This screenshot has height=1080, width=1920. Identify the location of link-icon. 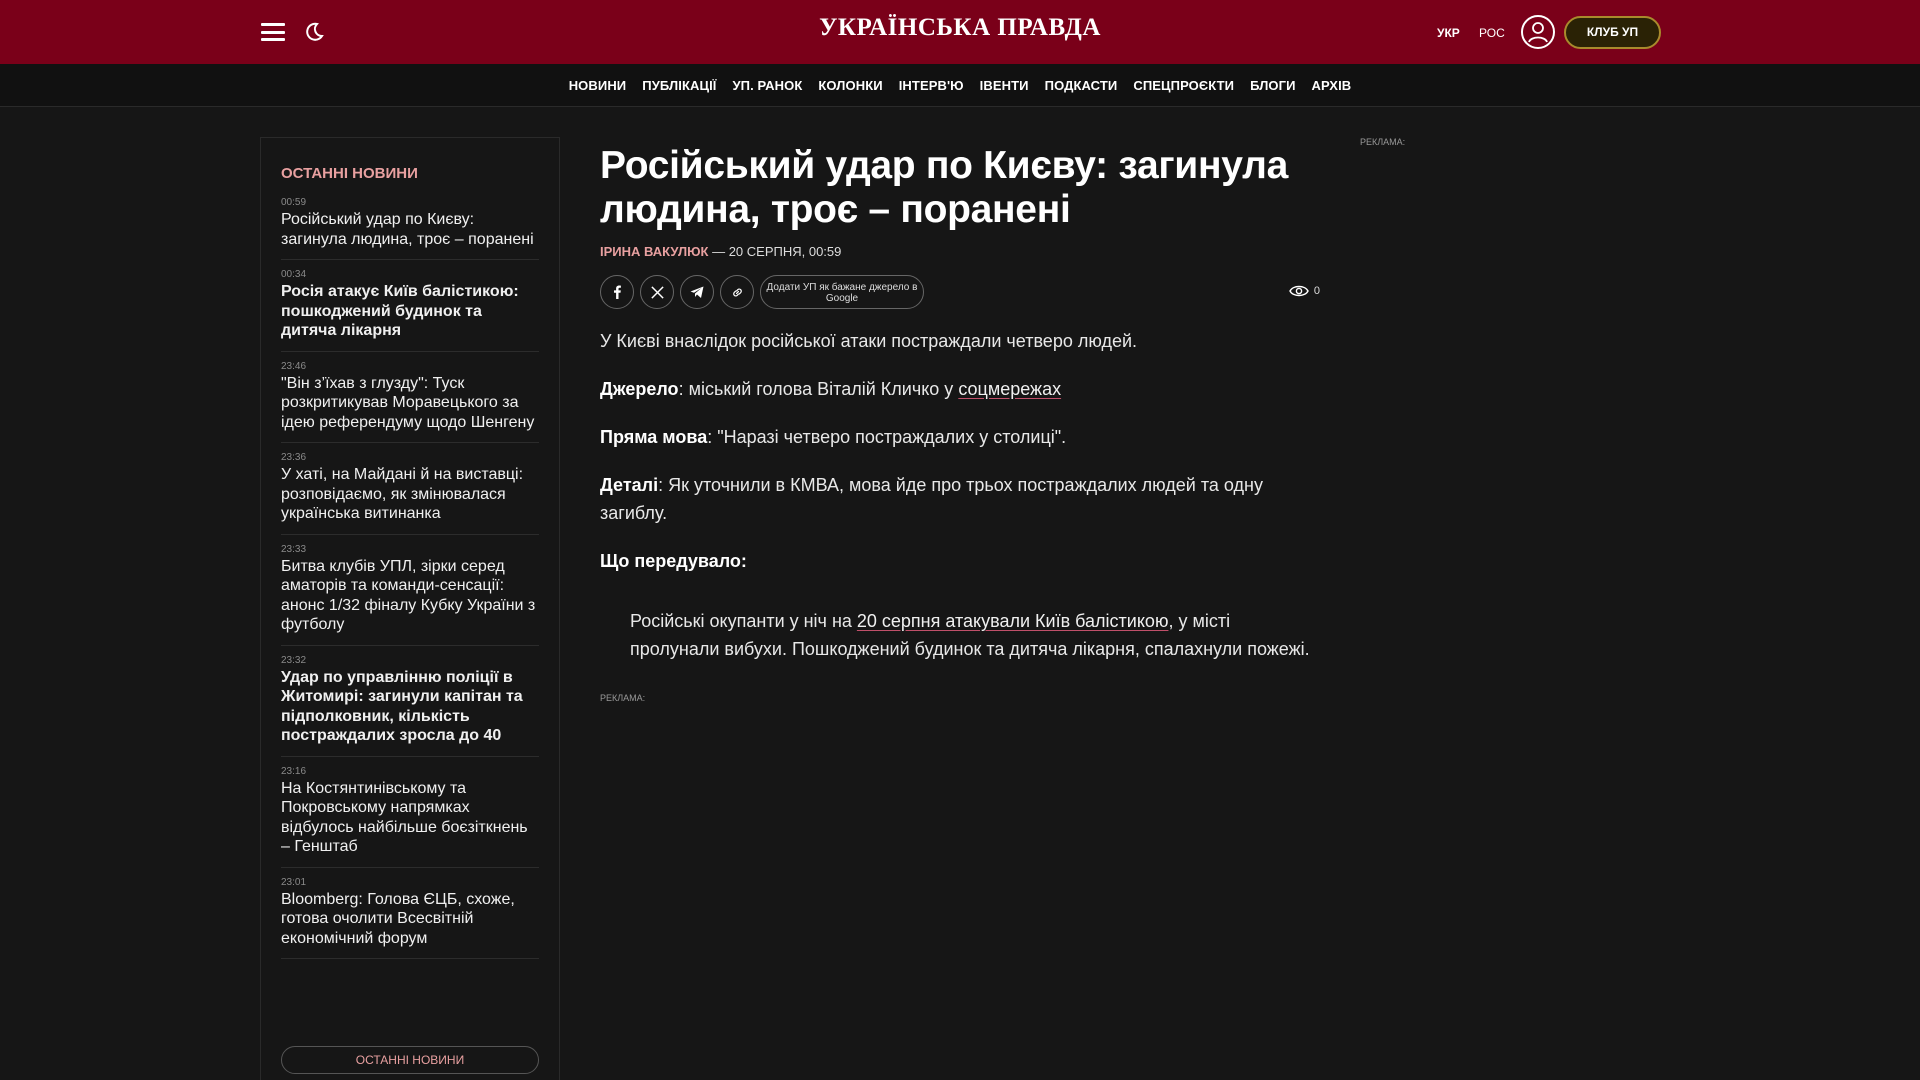
(737, 292).